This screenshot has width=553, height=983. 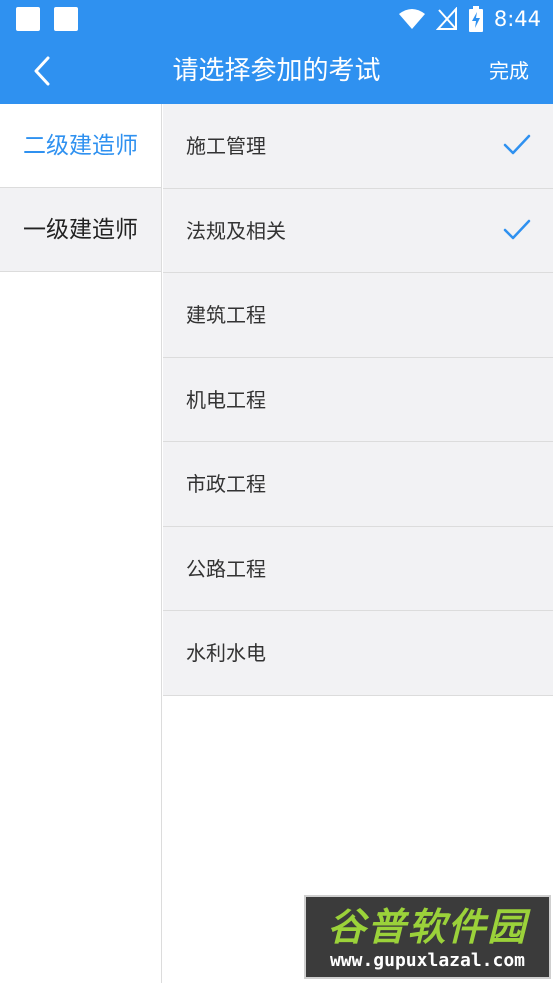 What do you see at coordinates (80, 146) in the screenshot?
I see `category-item-level2: 二级建造师` at bounding box center [80, 146].